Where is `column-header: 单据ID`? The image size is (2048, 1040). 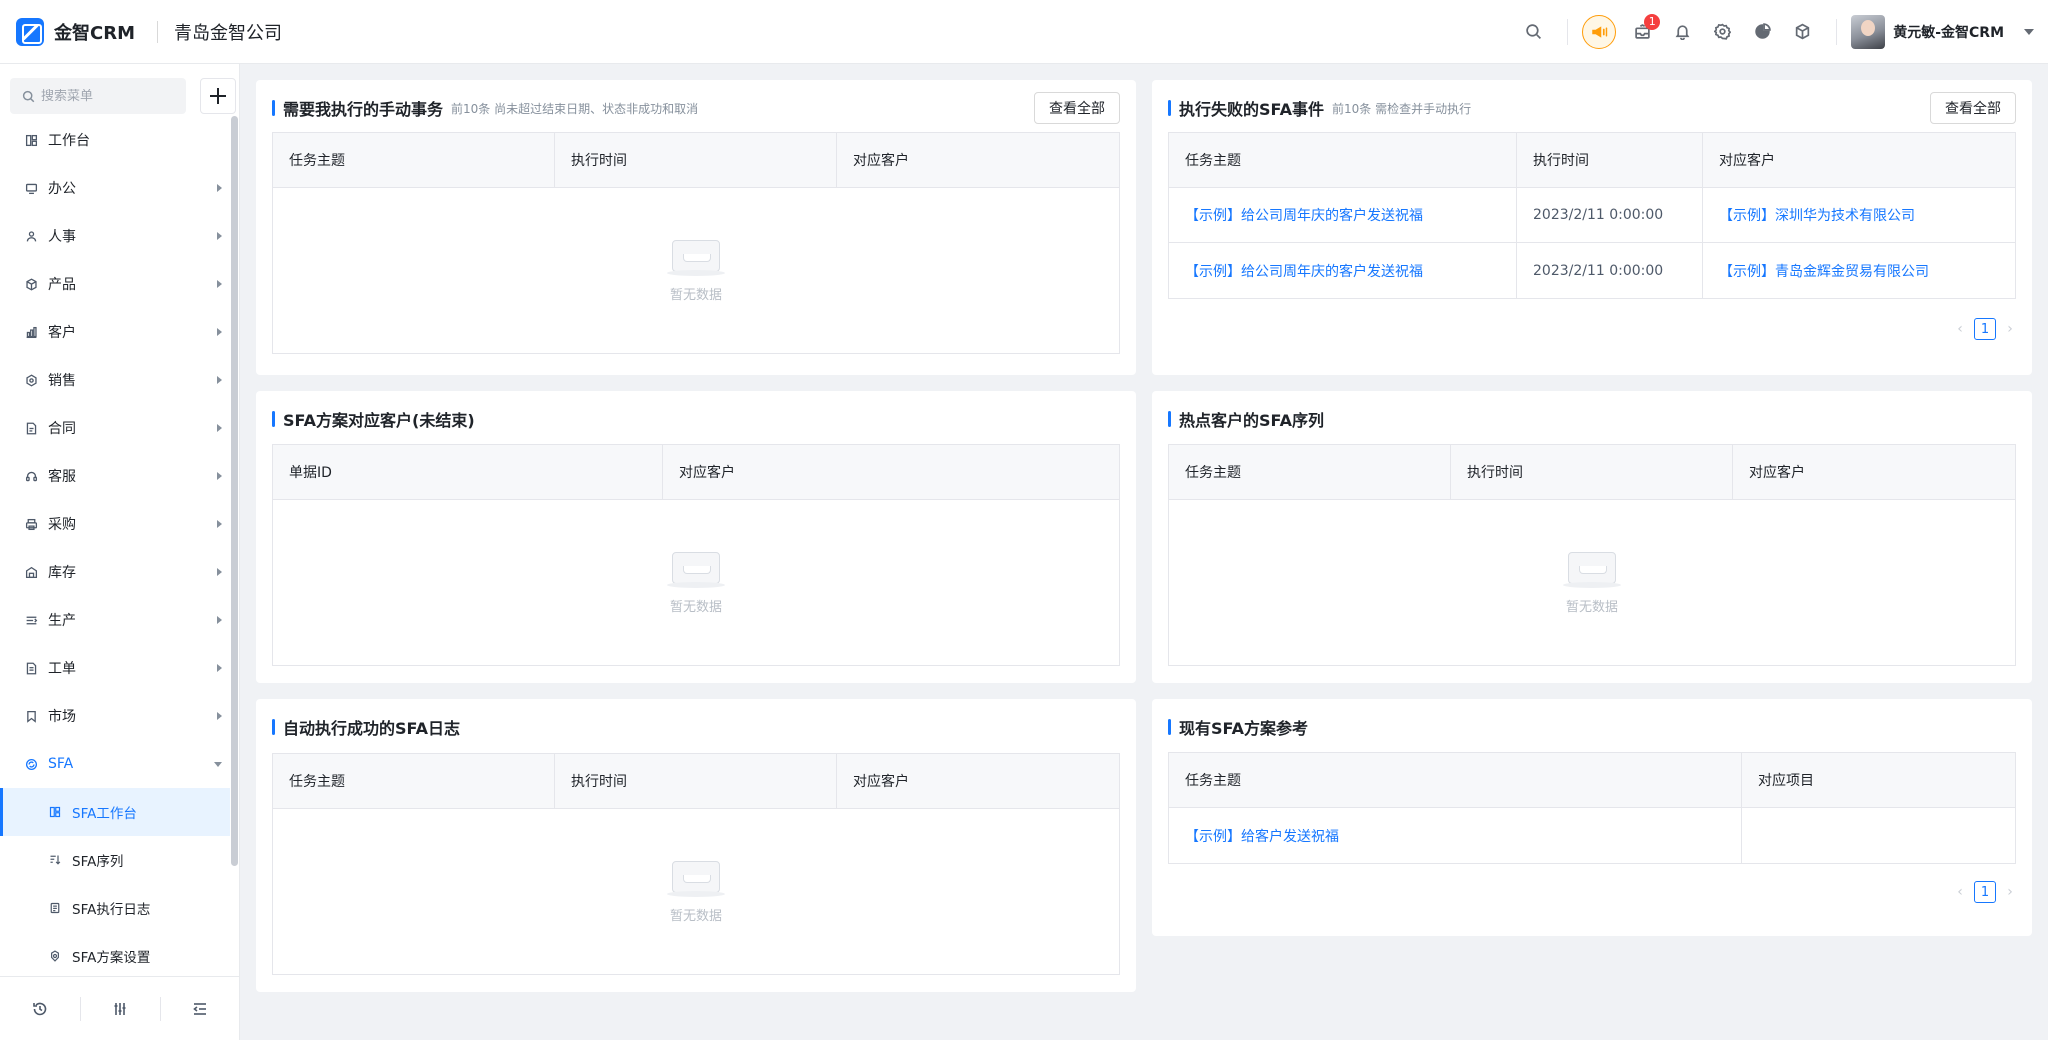 column-header: 单据ID is located at coordinates (468, 472).